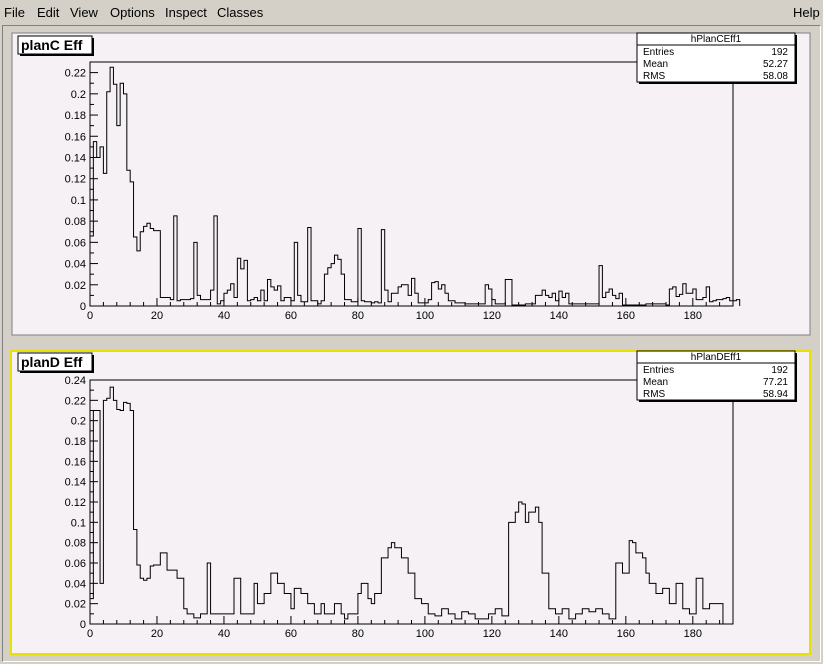 The image size is (823, 664). Describe the element at coordinates (93, 364) in the screenshot. I see `pad-planD-title-shadow-side` at that location.